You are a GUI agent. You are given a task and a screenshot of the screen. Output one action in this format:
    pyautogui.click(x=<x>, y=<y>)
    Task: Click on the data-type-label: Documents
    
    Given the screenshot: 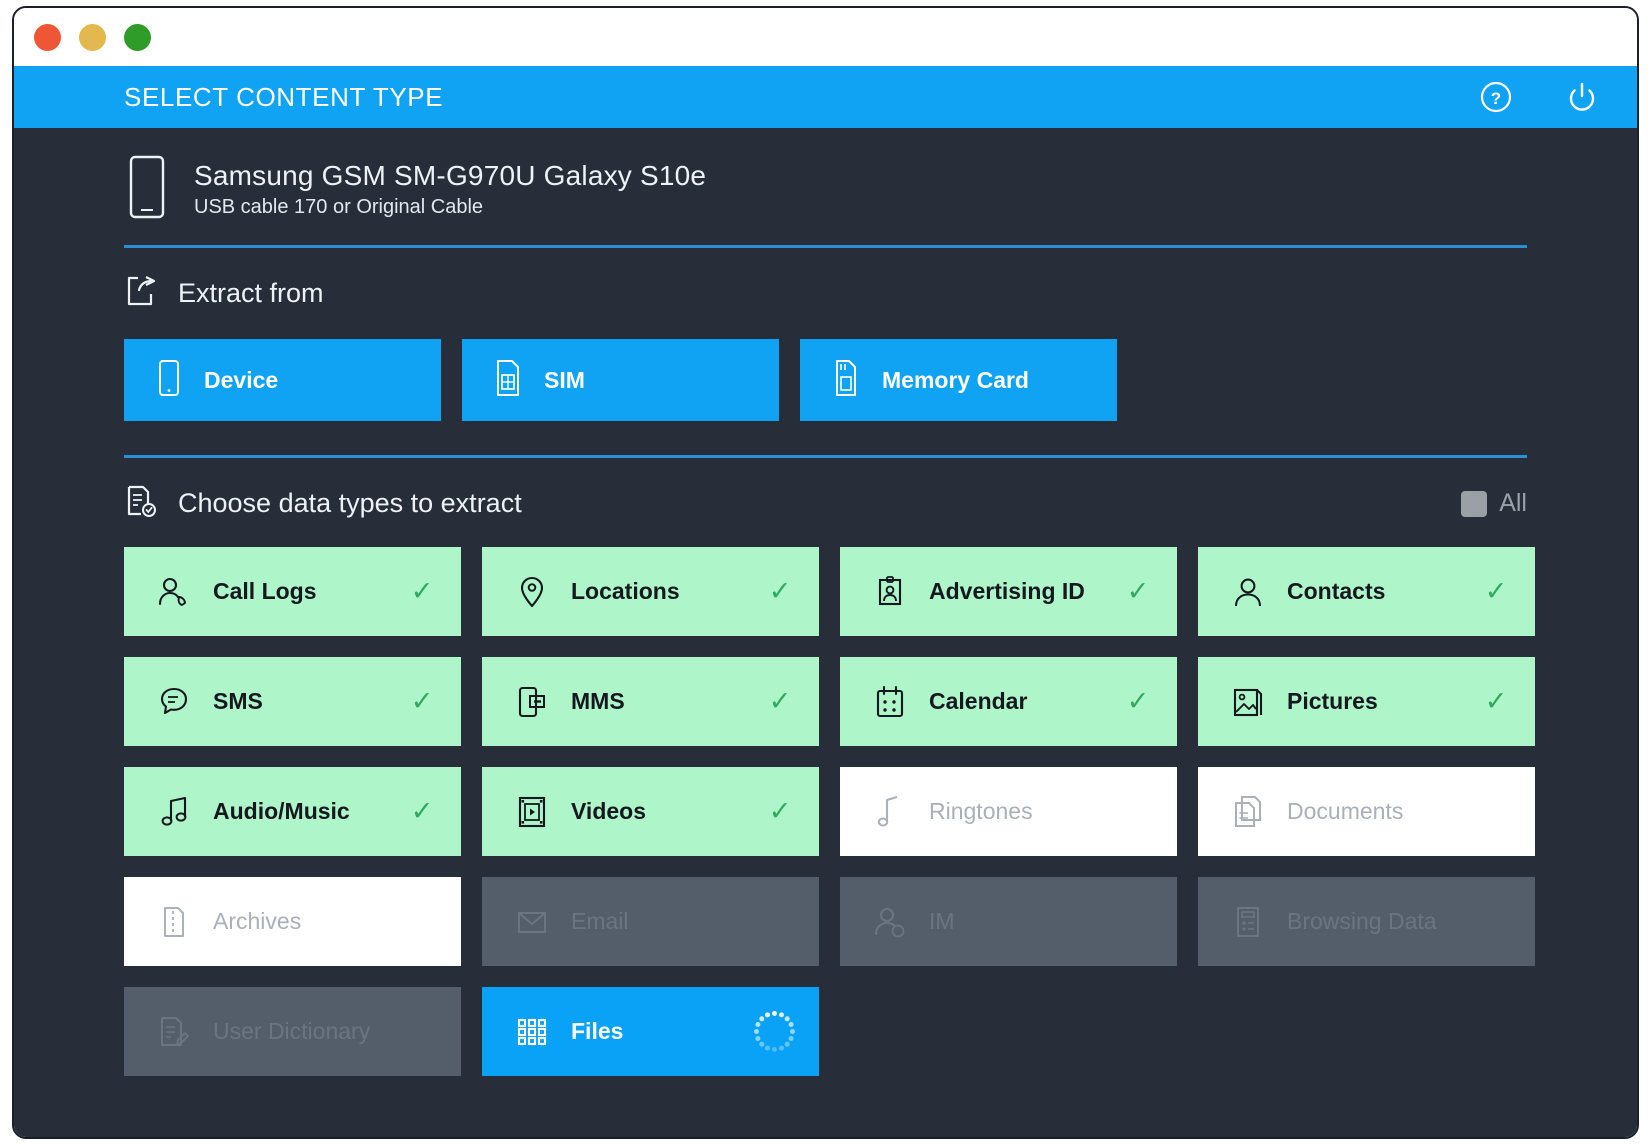 What is the action you would take?
    pyautogui.click(x=1345, y=811)
    